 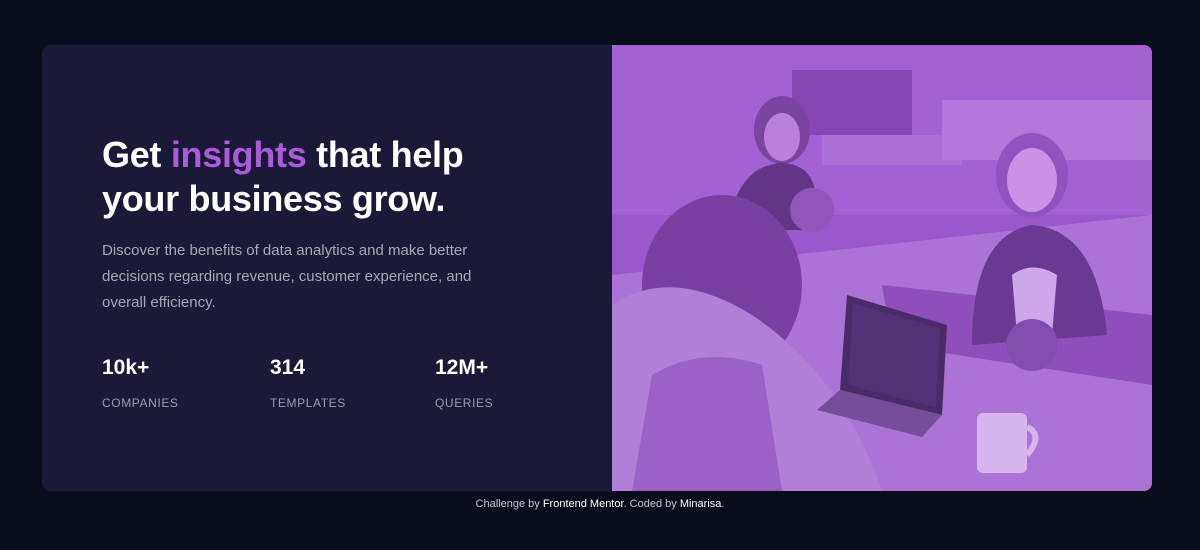 I want to click on stat-label: COMPANIES, so click(x=140, y=403).